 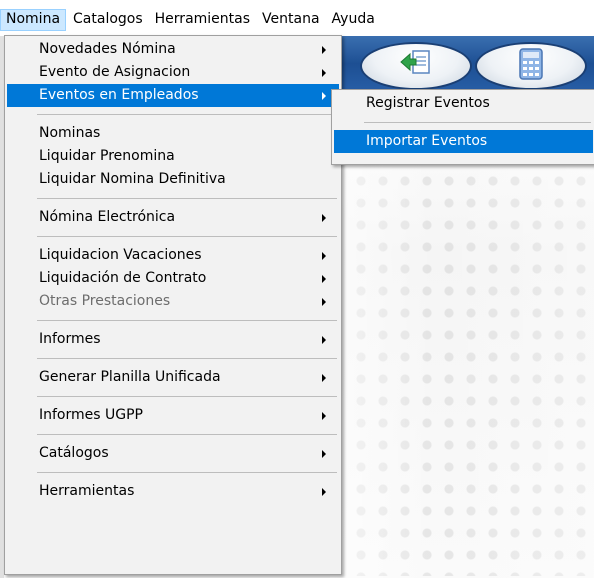 I want to click on menu-item-nominas: Nominas, so click(x=173, y=133).